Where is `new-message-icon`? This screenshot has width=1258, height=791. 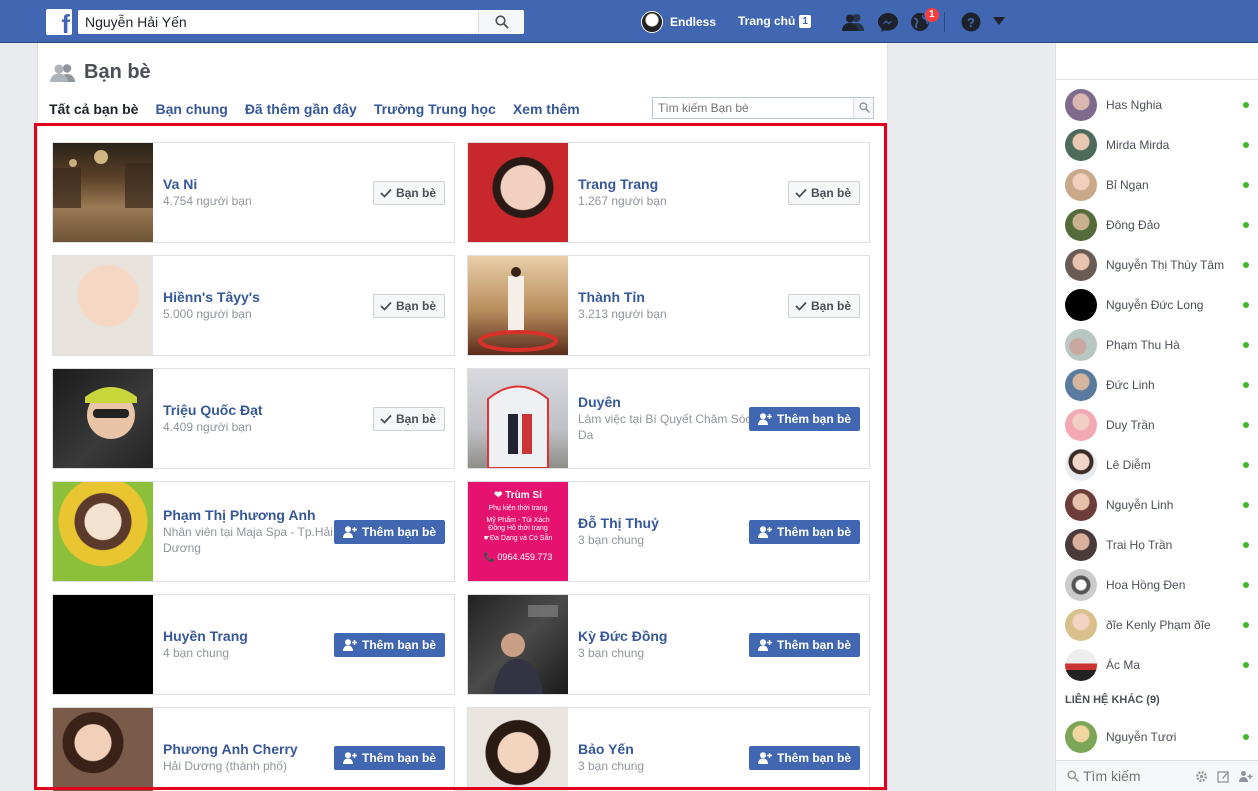
new-message-icon is located at coordinates (1223, 776).